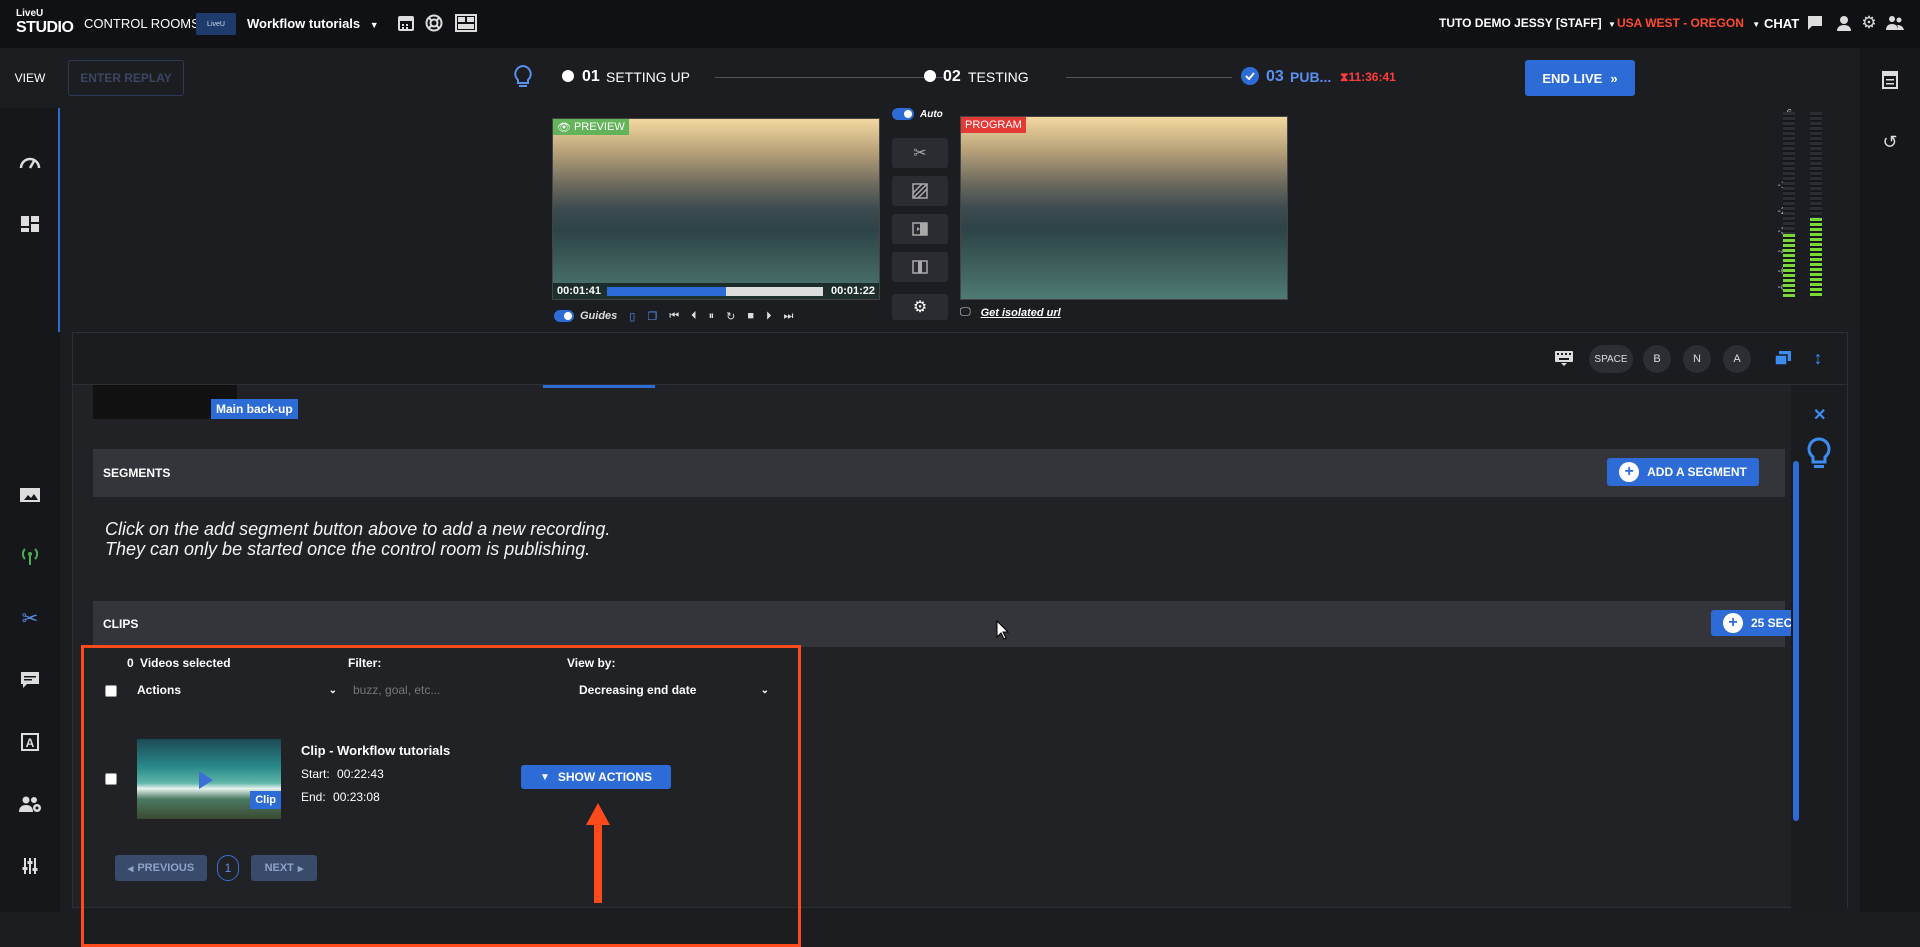 This screenshot has width=1920, height=947. Describe the element at coordinates (903, 114) in the screenshot. I see `auto-switch` at that location.